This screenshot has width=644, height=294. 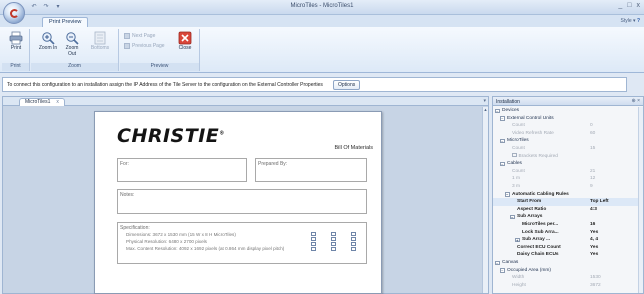 What do you see at coordinates (566, 126) in the screenshot?
I see `property-row: Count 0` at bounding box center [566, 126].